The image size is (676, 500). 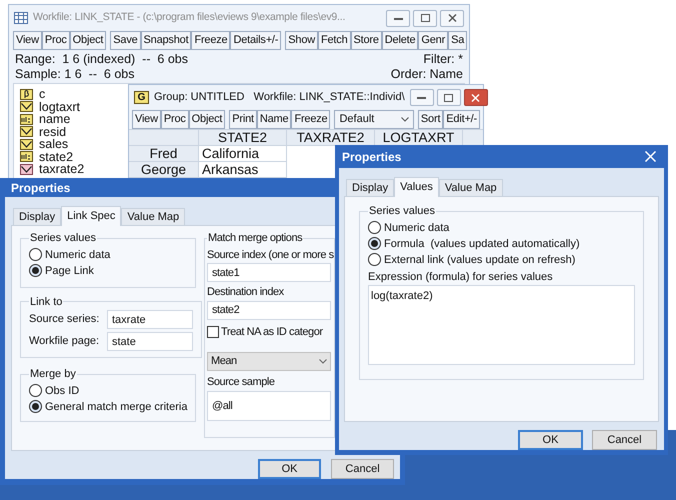 What do you see at coordinates (270, 332) in the screenshot?
I see `checkbox: Treat NA as ID categor` at bounding box center [270, 332].